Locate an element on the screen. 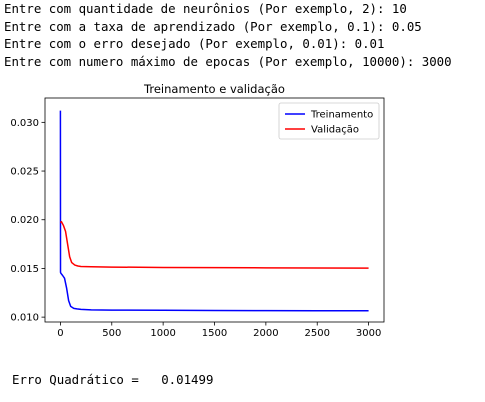 The image size is (485, 402). legend-label-1: Validação is located at coordinates (335, 130).